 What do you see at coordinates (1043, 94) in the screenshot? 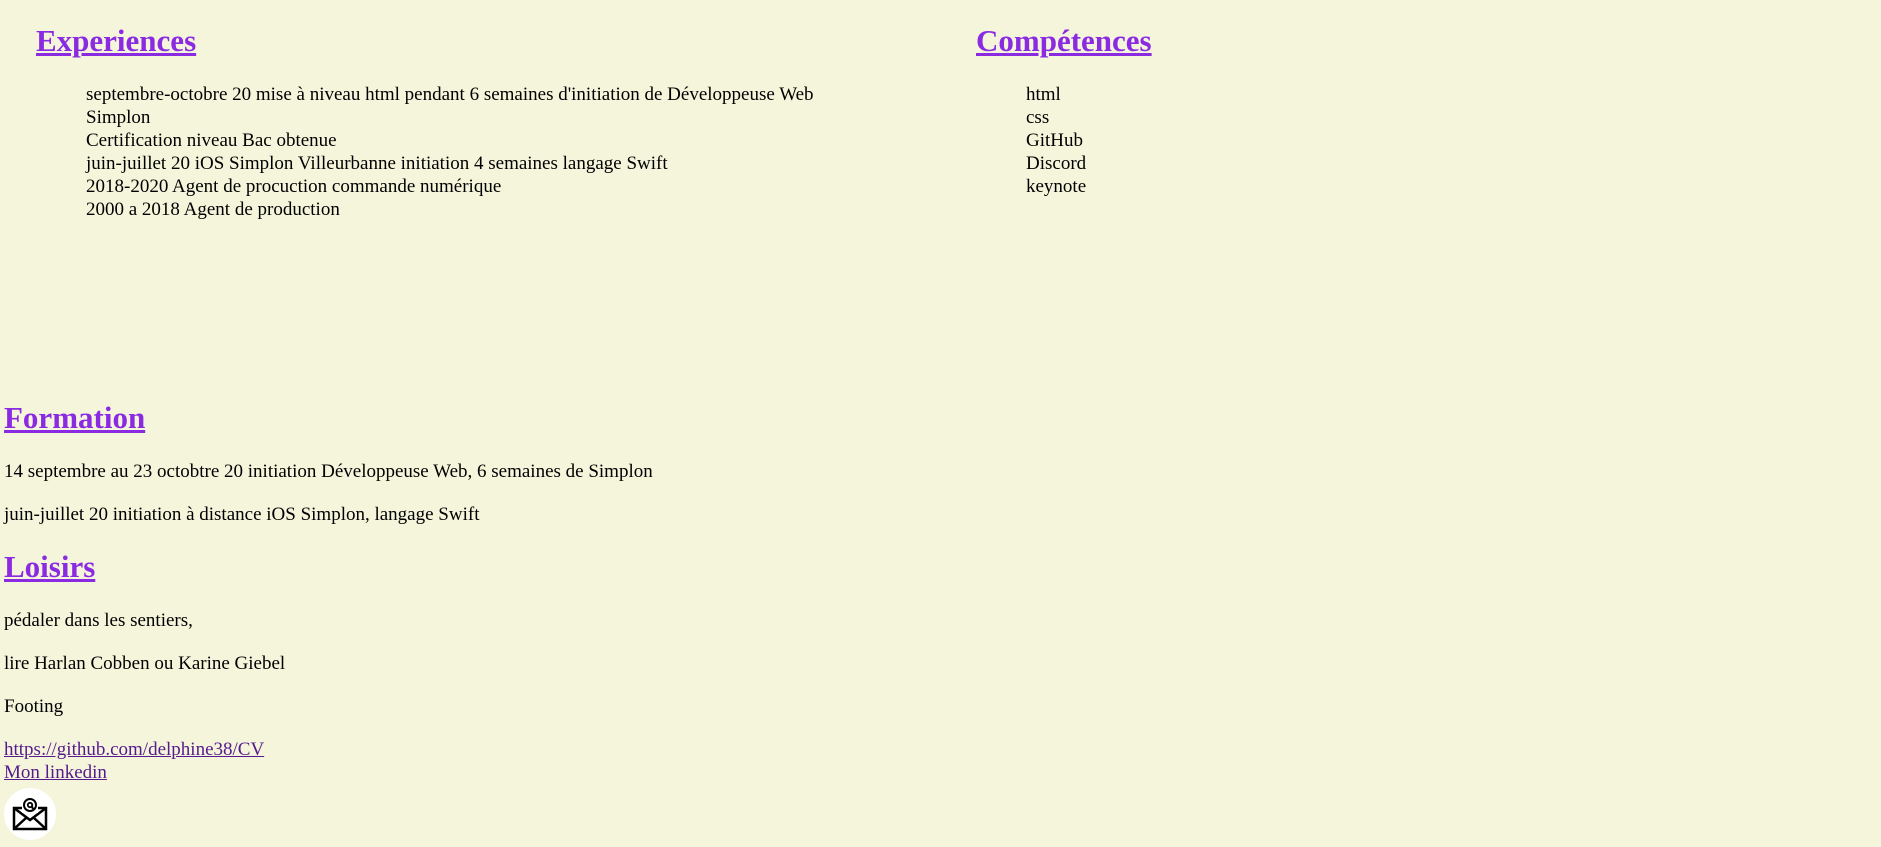
I see `list-item: html` at bounding box center [1043, 94].